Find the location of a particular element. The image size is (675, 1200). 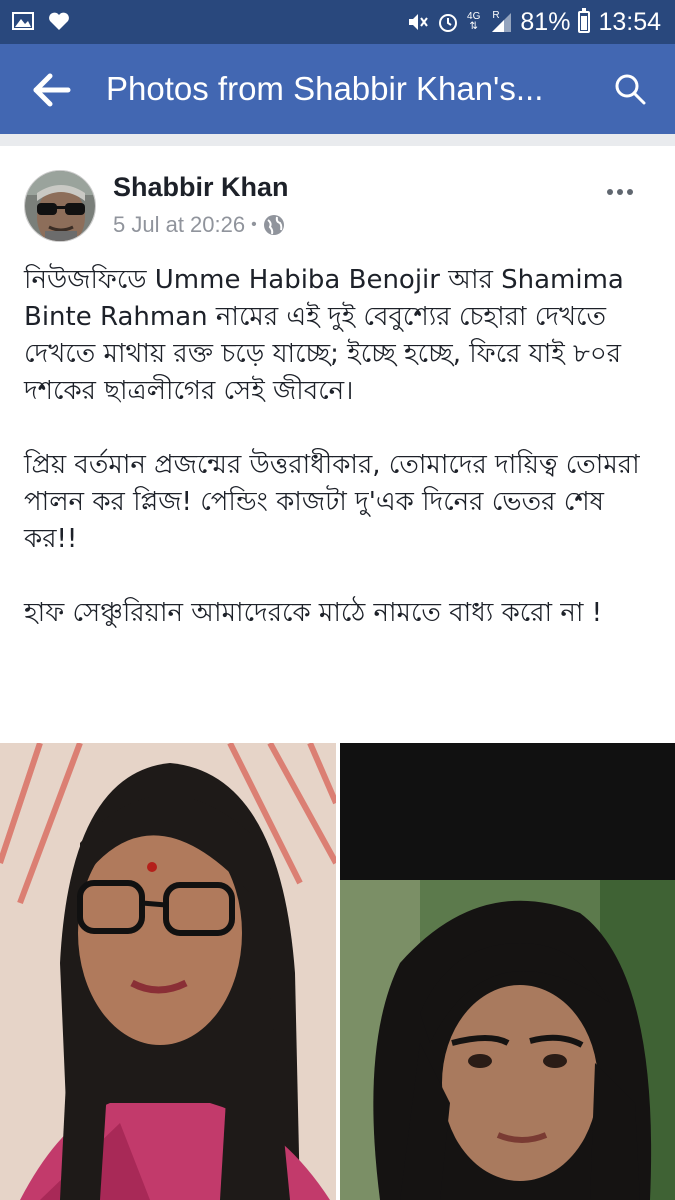

image-icon is located at coordinates (23, 21).